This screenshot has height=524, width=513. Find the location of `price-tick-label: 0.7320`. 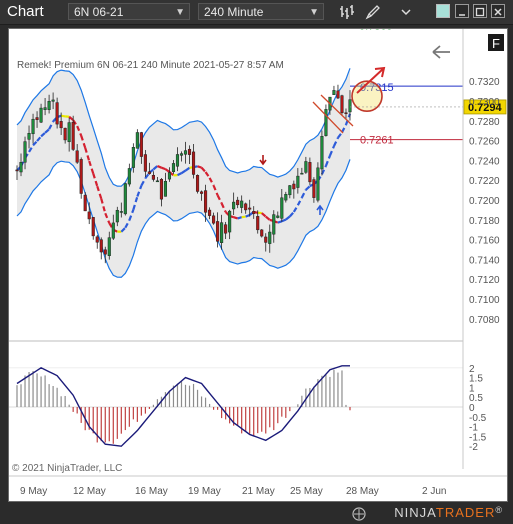

price-tick-label: 0.7320 is located at coordinates (484, 82).